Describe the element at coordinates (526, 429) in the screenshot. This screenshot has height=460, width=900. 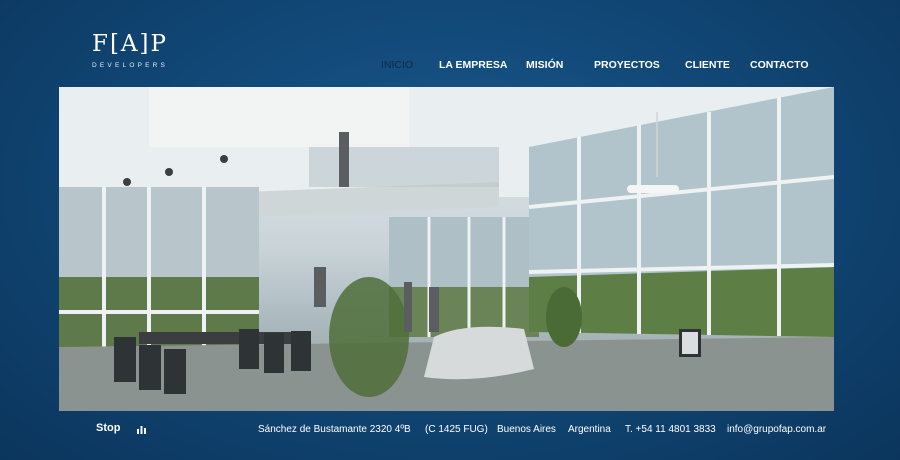
I see `contact-city: Buenos Aires` at that location.